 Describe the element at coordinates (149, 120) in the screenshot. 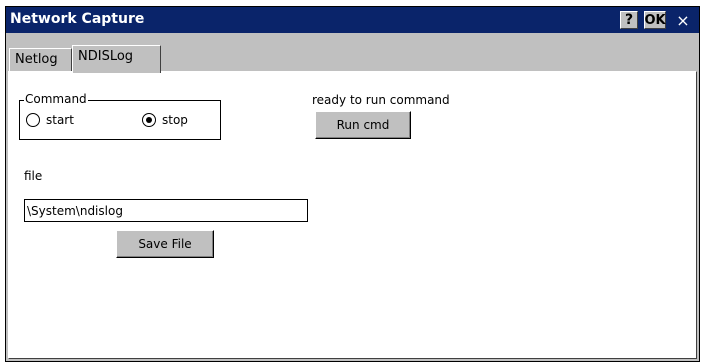

I see `stop-radio-circle` at that location.